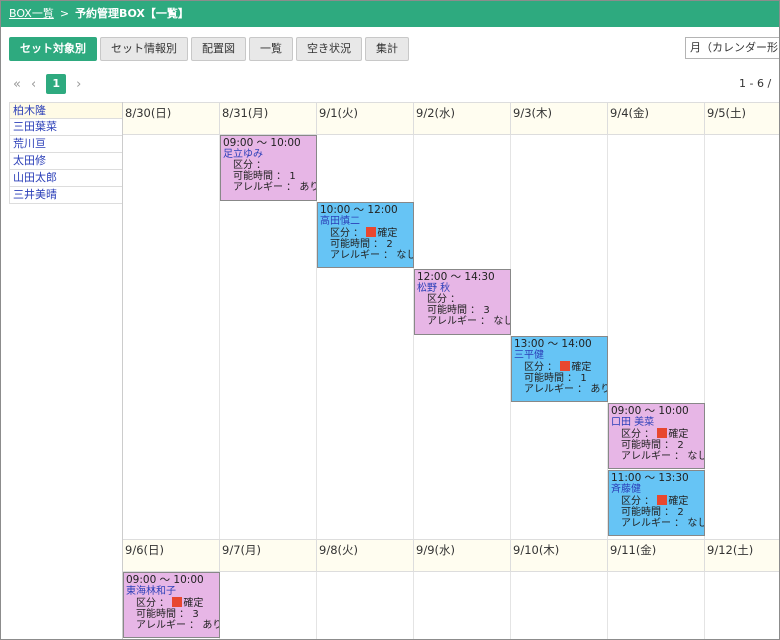  I want to click on breadcrumb: BOX一覧 > 予約管理BOX【一覧】, so click(390, 14).